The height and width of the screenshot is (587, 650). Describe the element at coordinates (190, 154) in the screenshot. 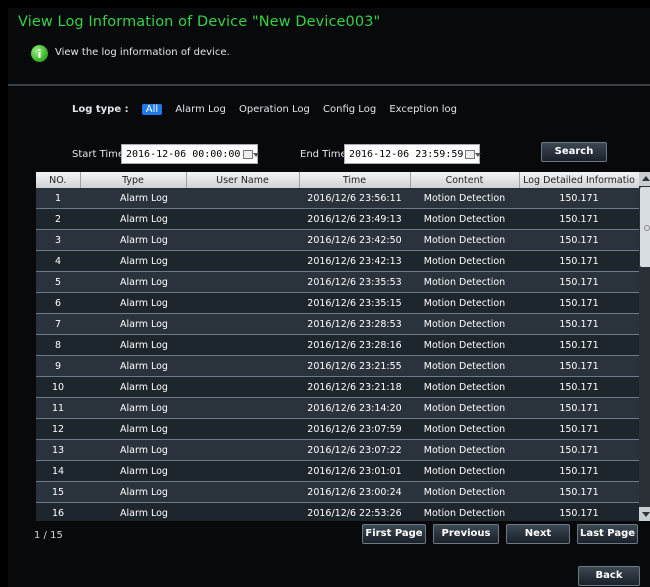

I see `start-time-picker: 2016-12-06 00:00:00` at that location.